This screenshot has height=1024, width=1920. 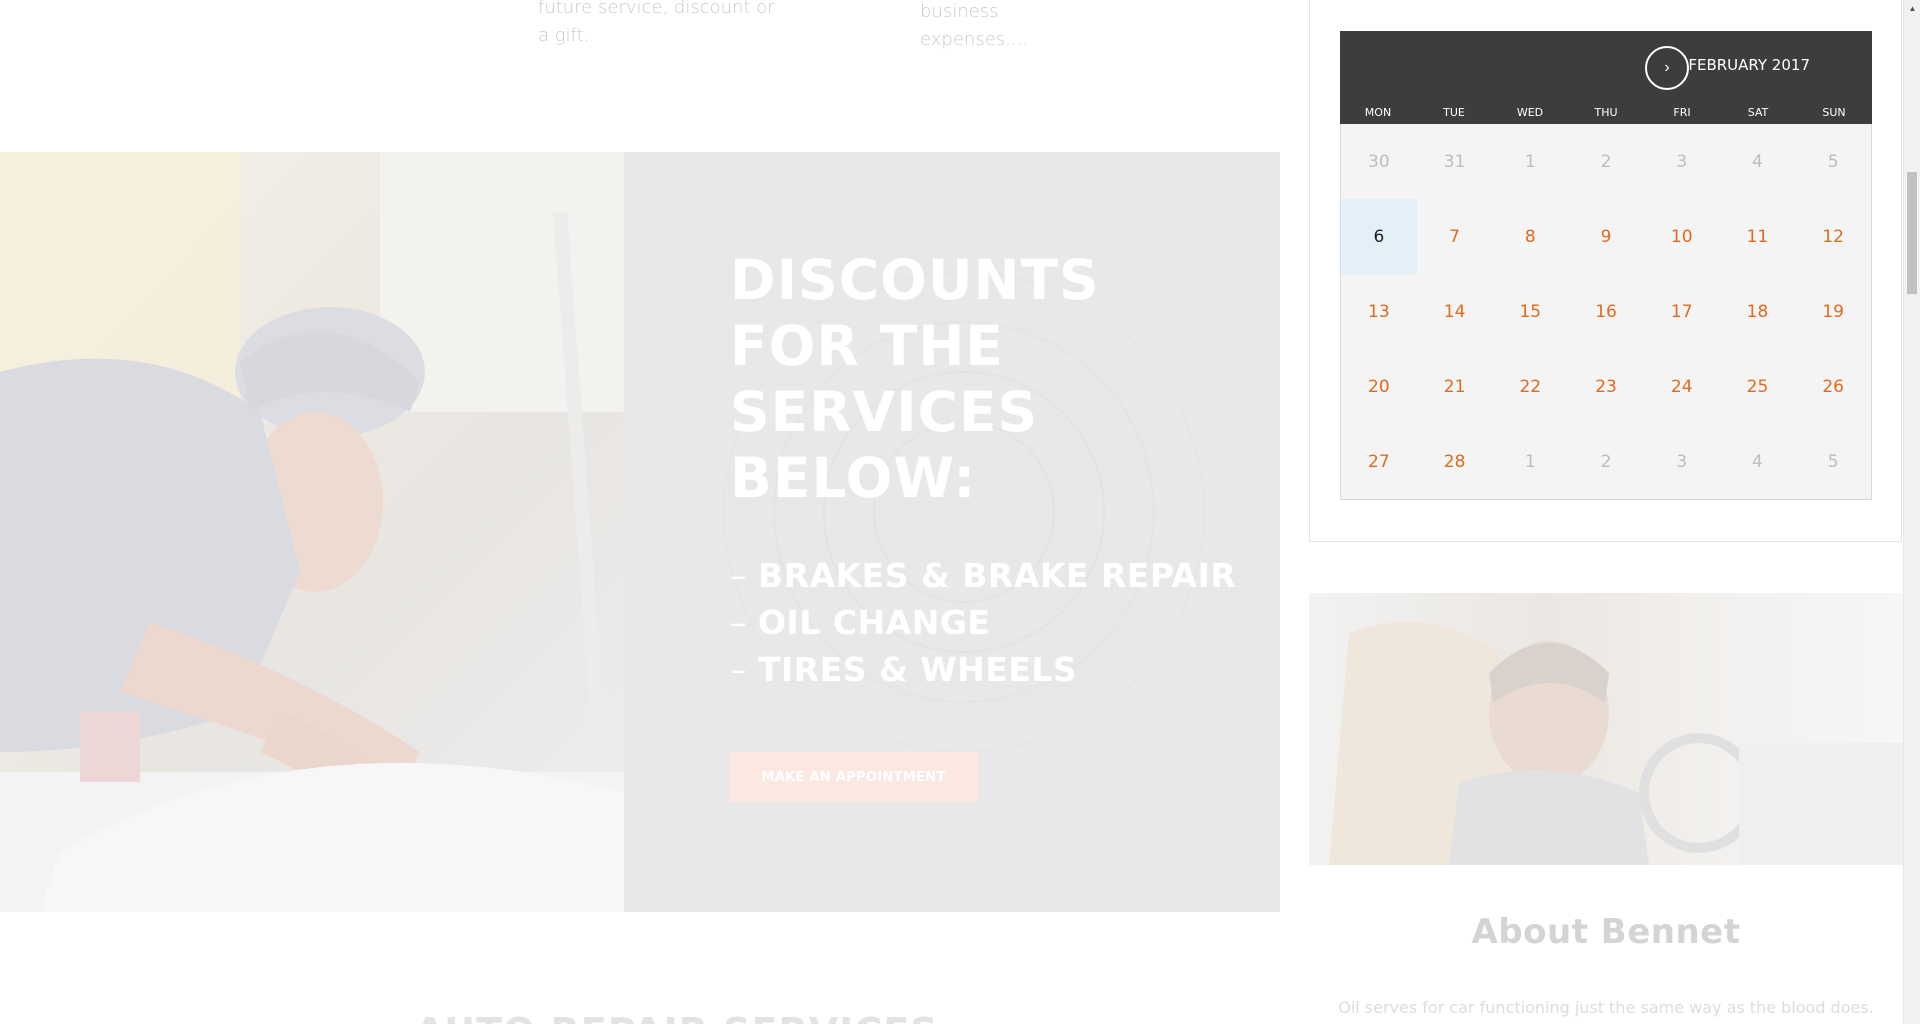 I want to click on weekday-label: WED, so click(x=1530, y=112).